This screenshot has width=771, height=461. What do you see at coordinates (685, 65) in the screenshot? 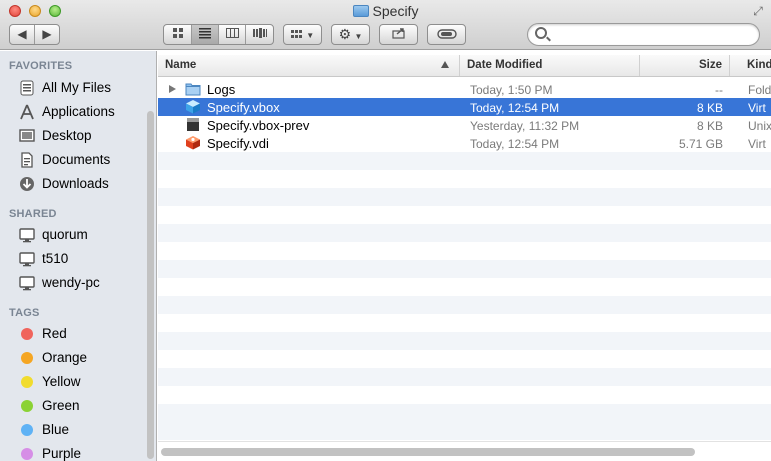
I see `column-header-size: Size` at bounding box center [685, 65].